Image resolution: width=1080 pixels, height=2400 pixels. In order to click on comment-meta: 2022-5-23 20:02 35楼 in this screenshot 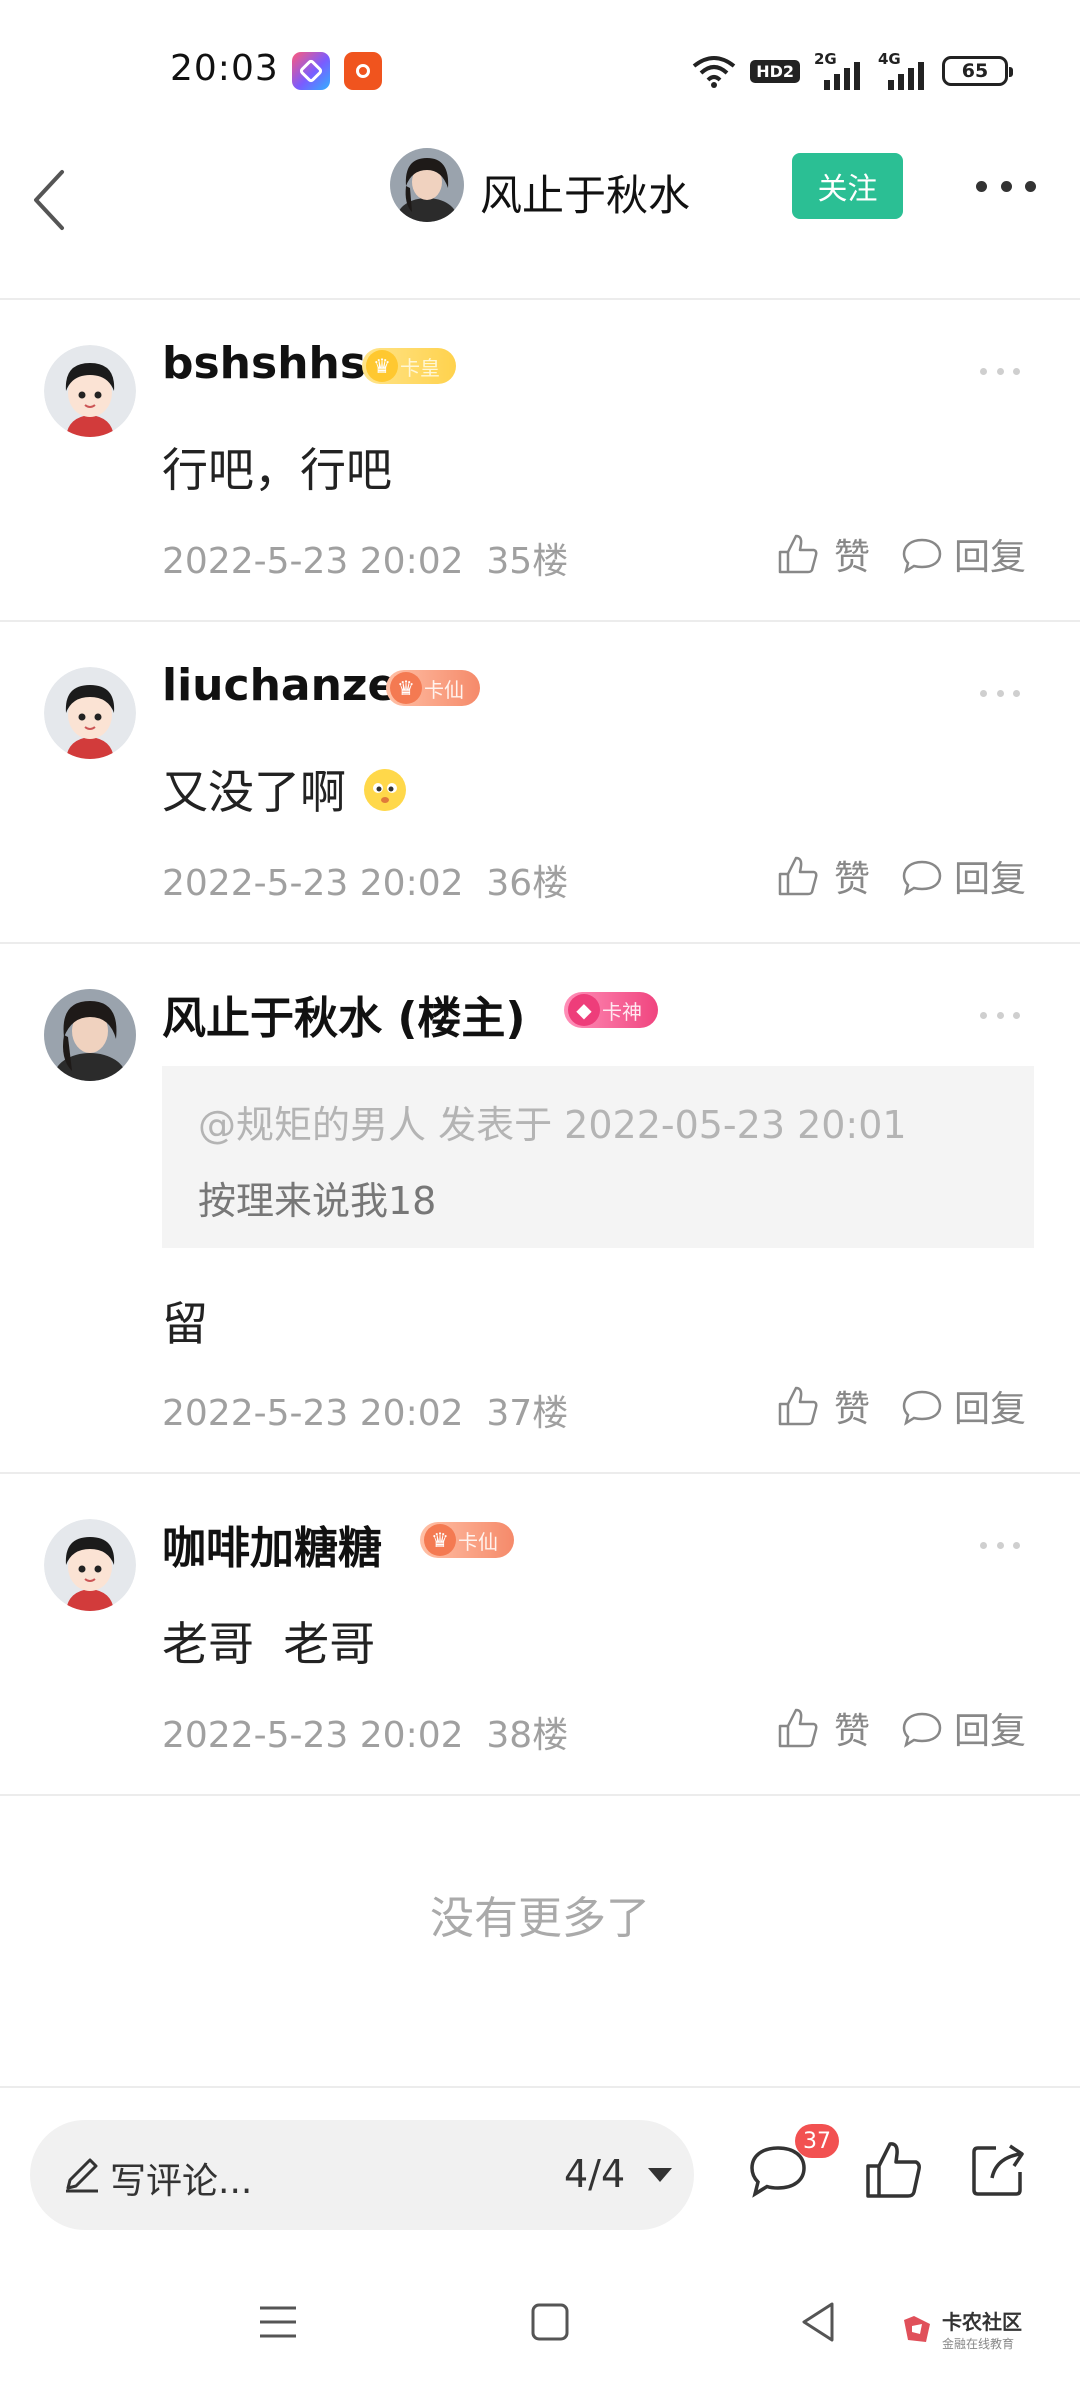, I will do `click(365, 558)`.